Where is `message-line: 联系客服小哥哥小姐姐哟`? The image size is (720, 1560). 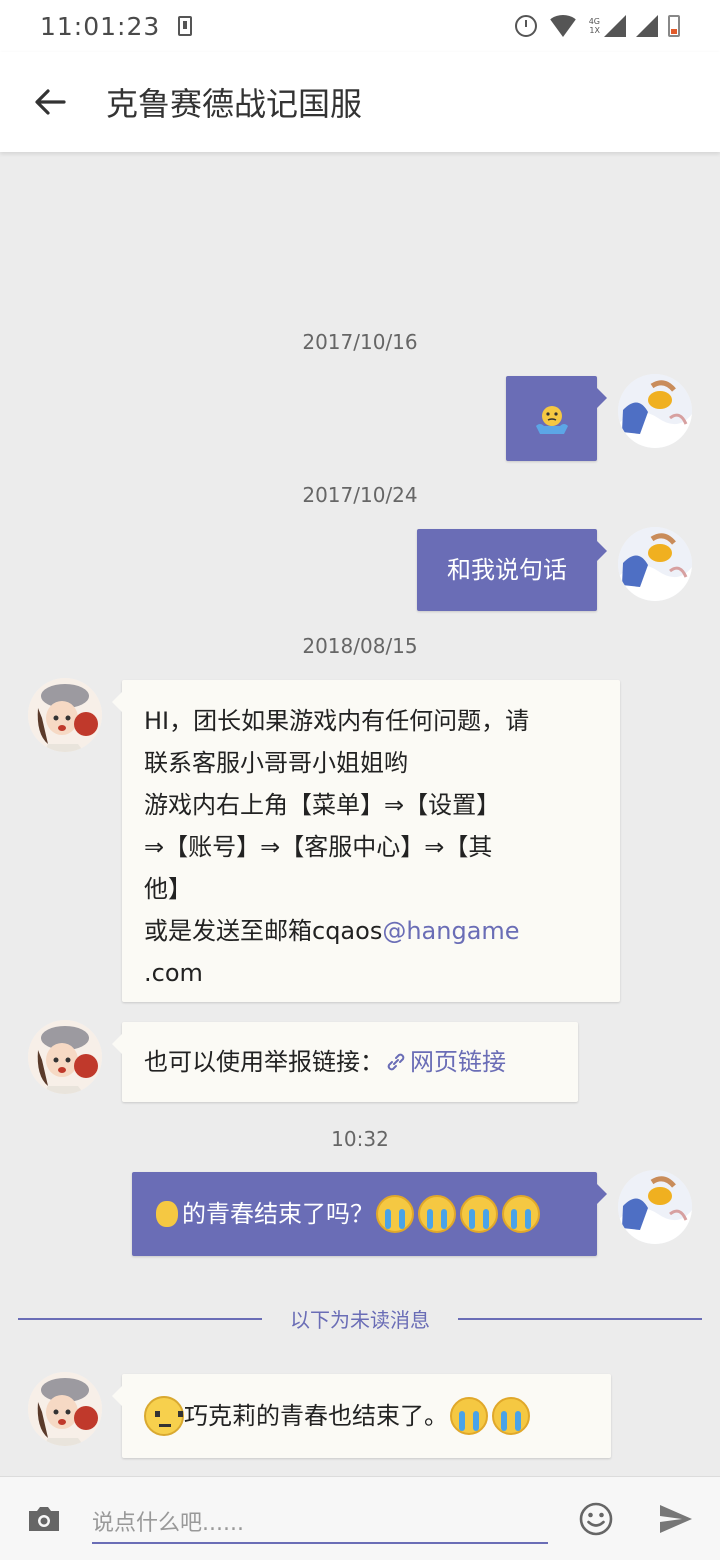 message-line: 联系客服小哥哥小姐姐哟 is located at coordinates (276, 763).